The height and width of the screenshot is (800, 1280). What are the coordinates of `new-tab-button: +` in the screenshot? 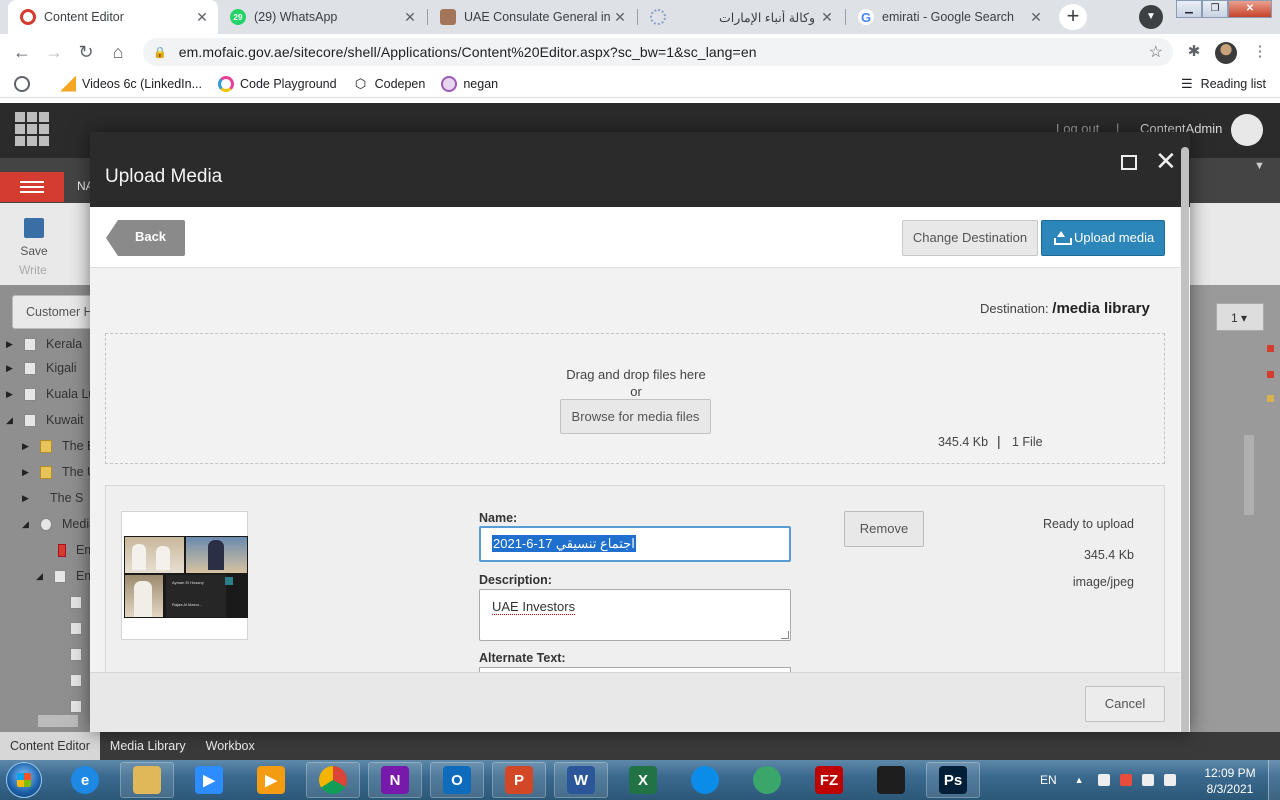 It's located at (1073, 17).